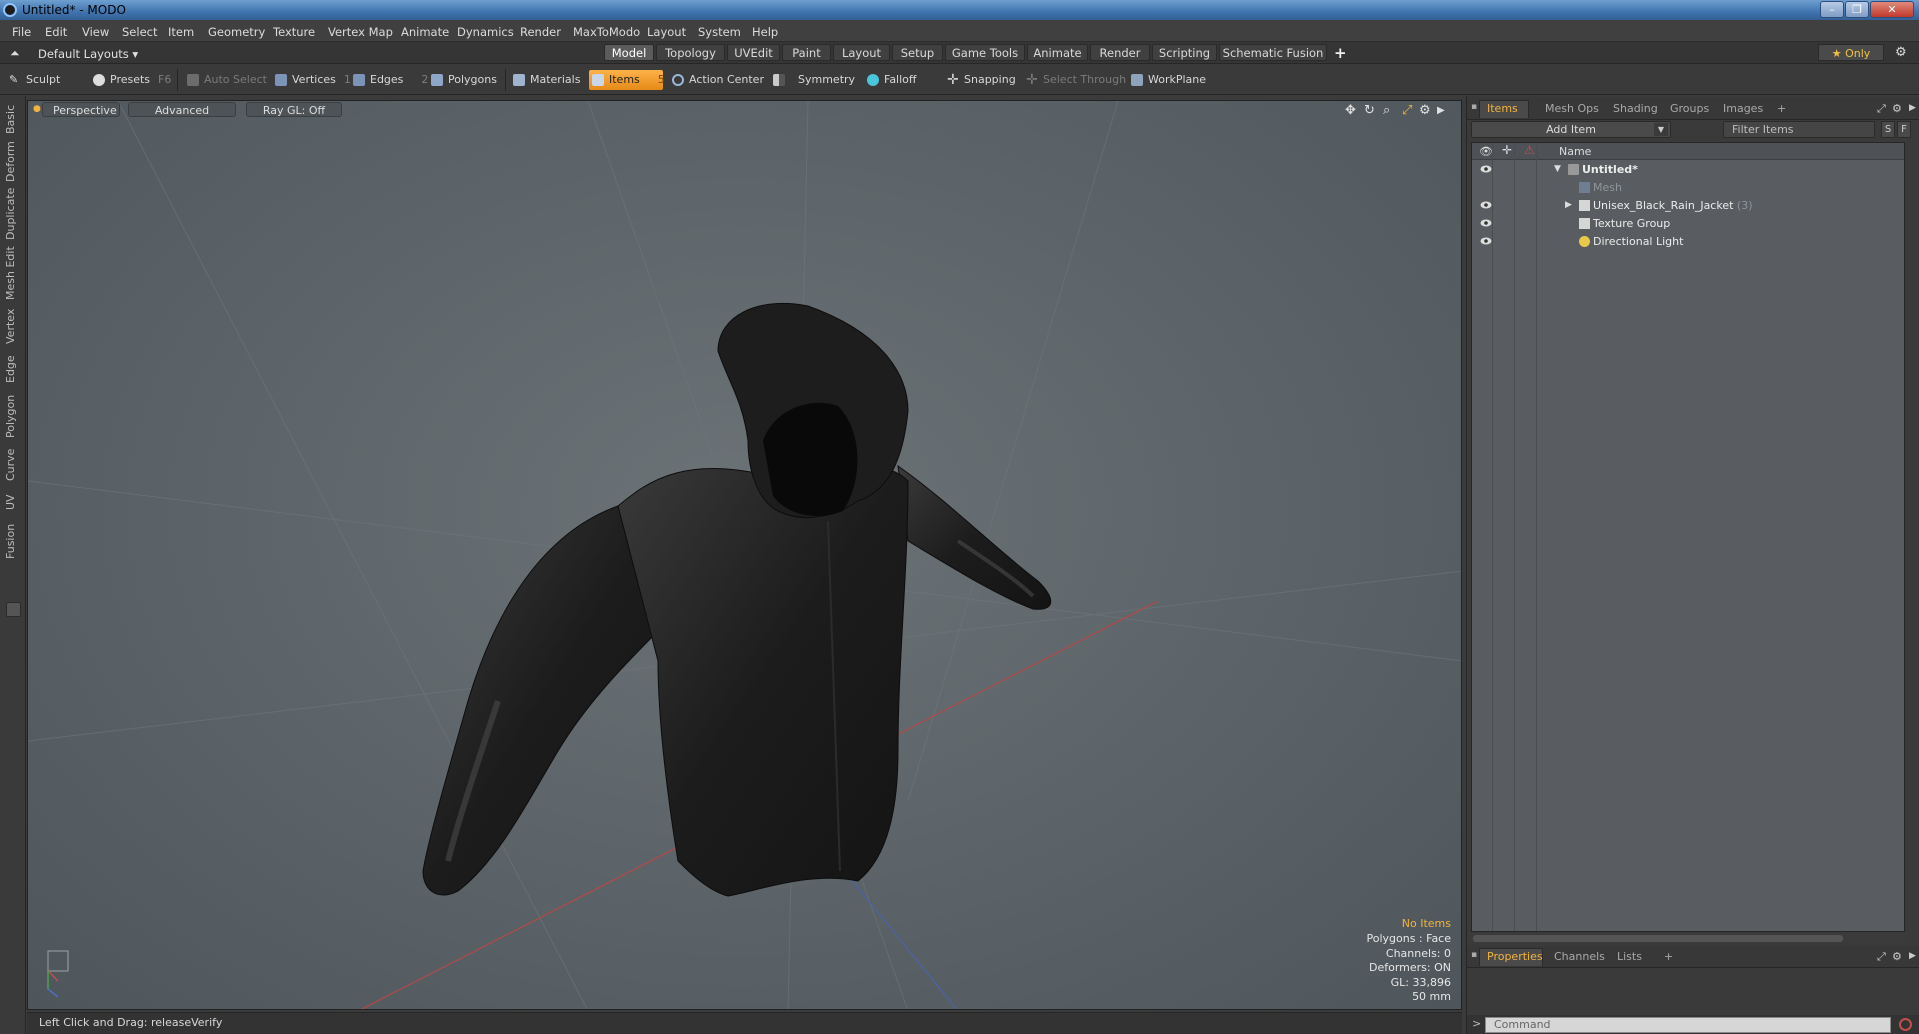  What do you see at coordinates (13, 369) in the screenshot?
I see `vtab-edge: Edge` at bounding box center [13, 369].